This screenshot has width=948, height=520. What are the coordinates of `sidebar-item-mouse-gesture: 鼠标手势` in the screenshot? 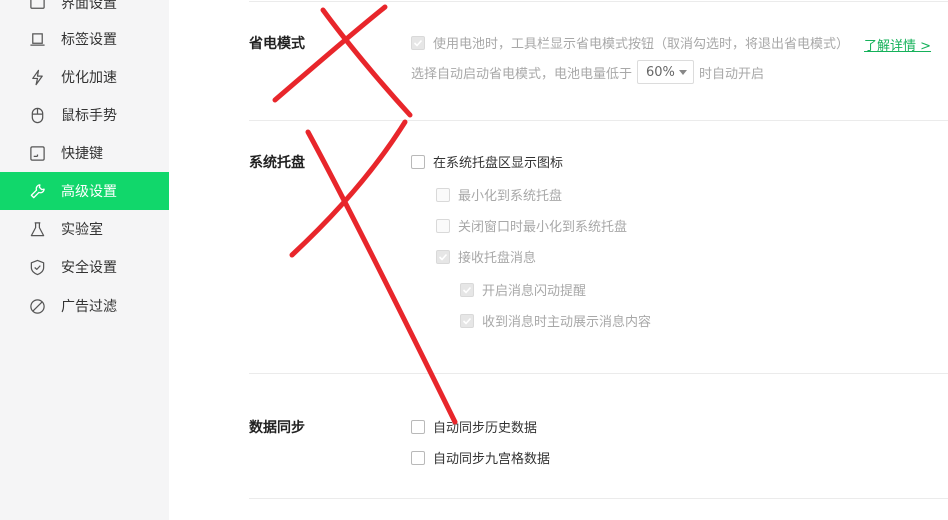 It's located at (84, 115).